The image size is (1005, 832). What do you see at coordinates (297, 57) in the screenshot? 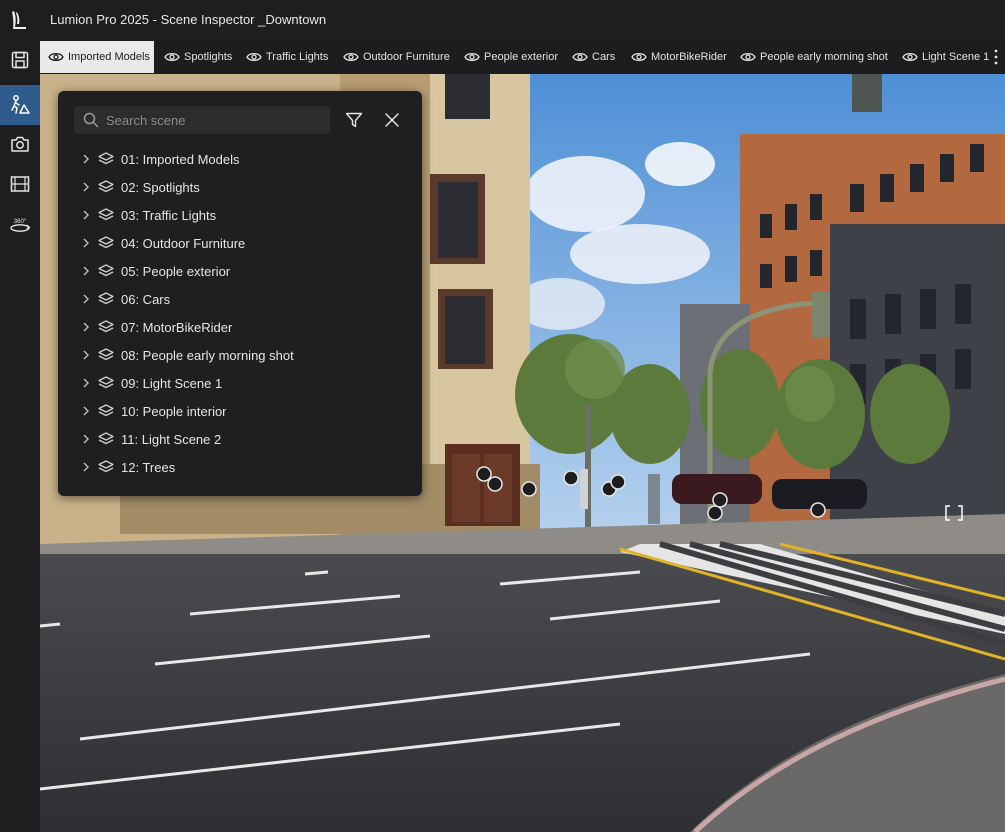
I see `tab-label: Traffic Lights` at bounding box center [297, 57].